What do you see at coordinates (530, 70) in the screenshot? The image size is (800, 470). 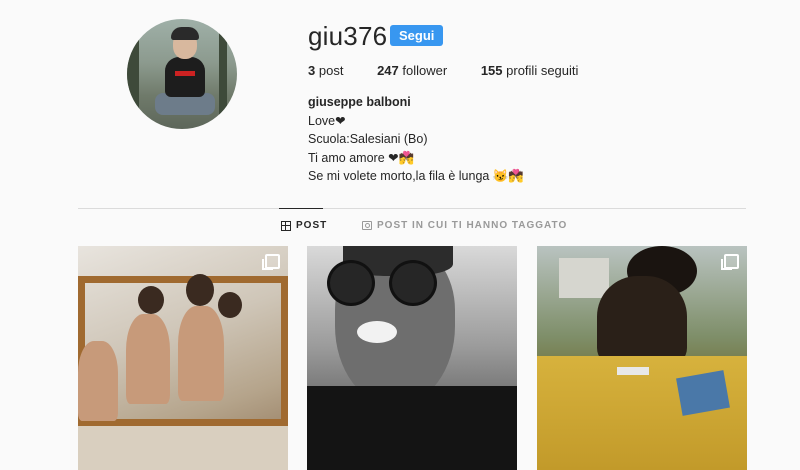 I see `following-stat: 155 profili seguiti` at bounding box center [530, 70].